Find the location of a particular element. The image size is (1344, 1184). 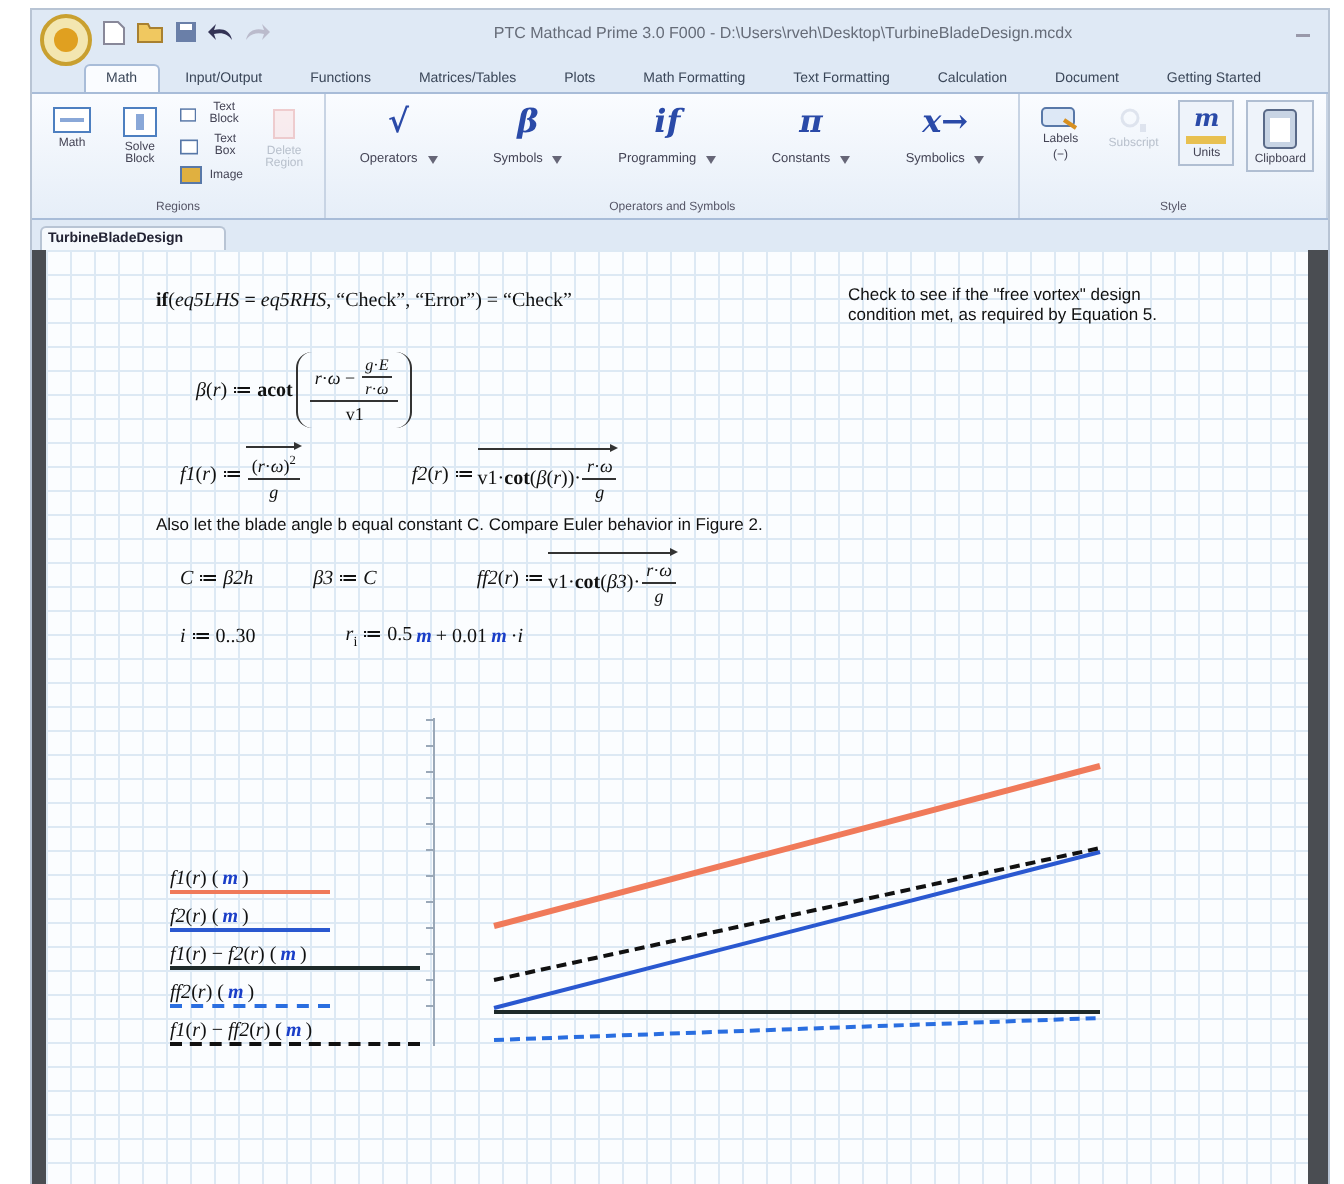

math-region-icon is located at coordinates (72, 120).